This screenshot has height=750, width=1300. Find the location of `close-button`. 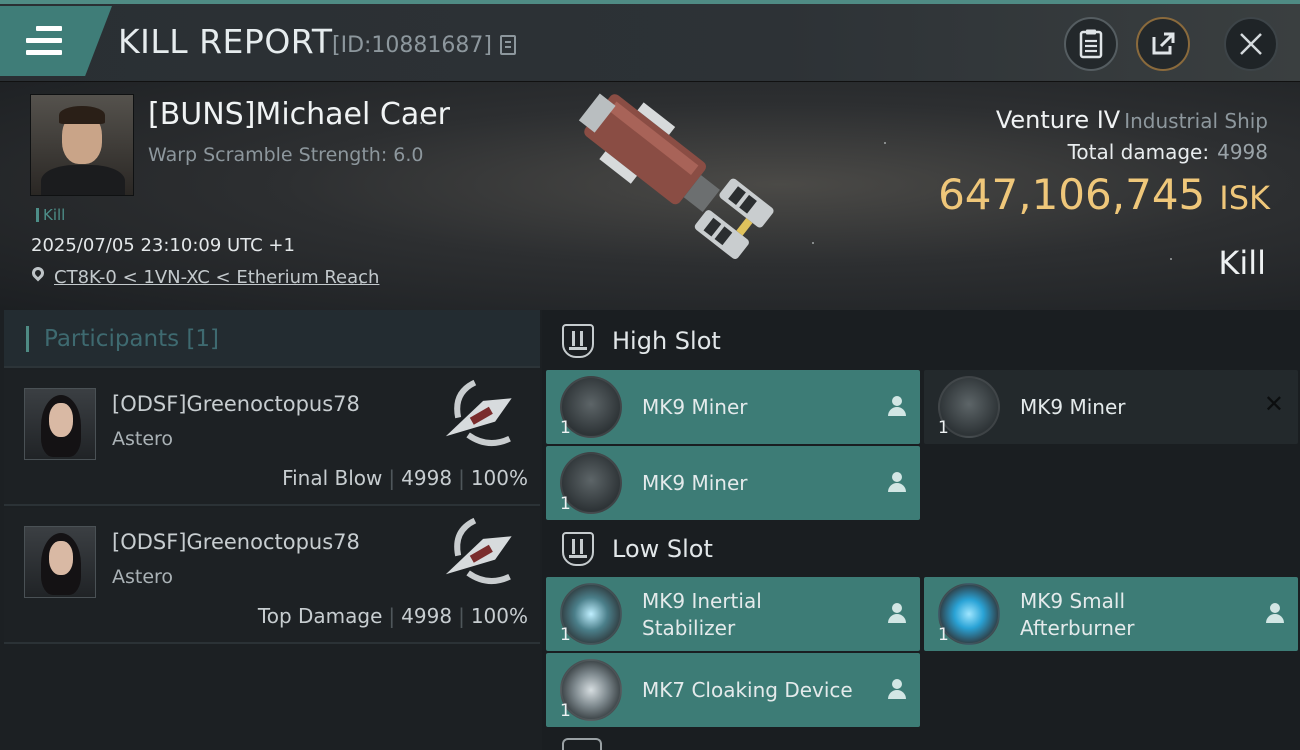

close-button is located at coordinates (1251, 44).